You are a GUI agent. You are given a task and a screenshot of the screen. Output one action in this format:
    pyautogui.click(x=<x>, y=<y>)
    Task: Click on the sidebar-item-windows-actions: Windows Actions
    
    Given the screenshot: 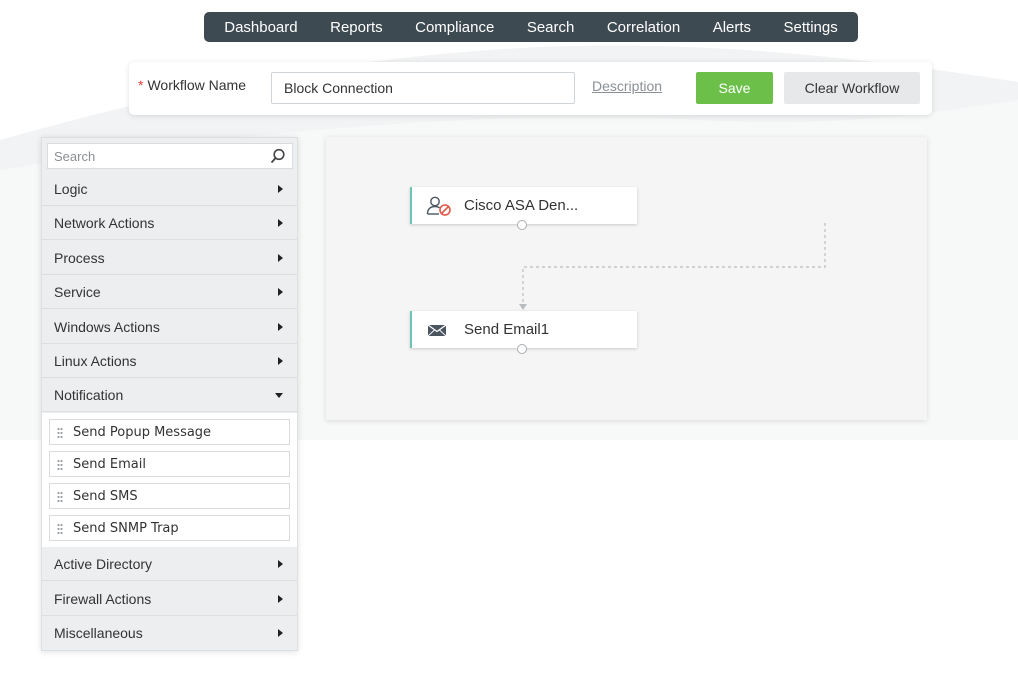 What is the action you would take?
    pyautogui.click(x=169, y=327)
    